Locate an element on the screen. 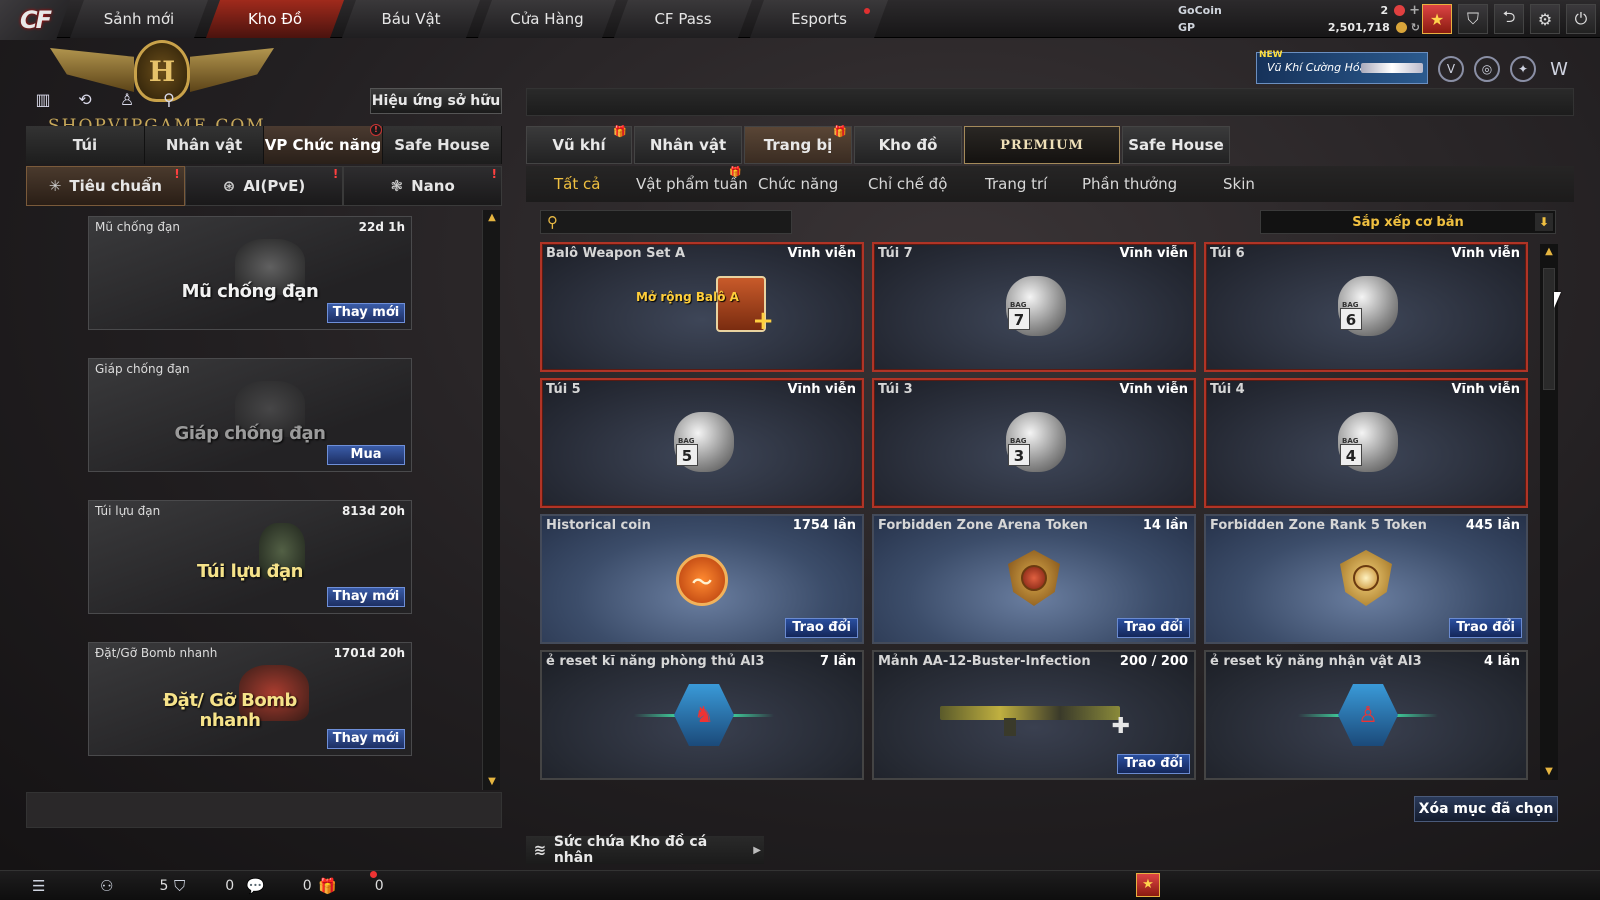 The height and width of the screenshot is (900, 1600). subtab-ai-pve: ⊛ AI(PvE)! is located at coordinates (264, 186).